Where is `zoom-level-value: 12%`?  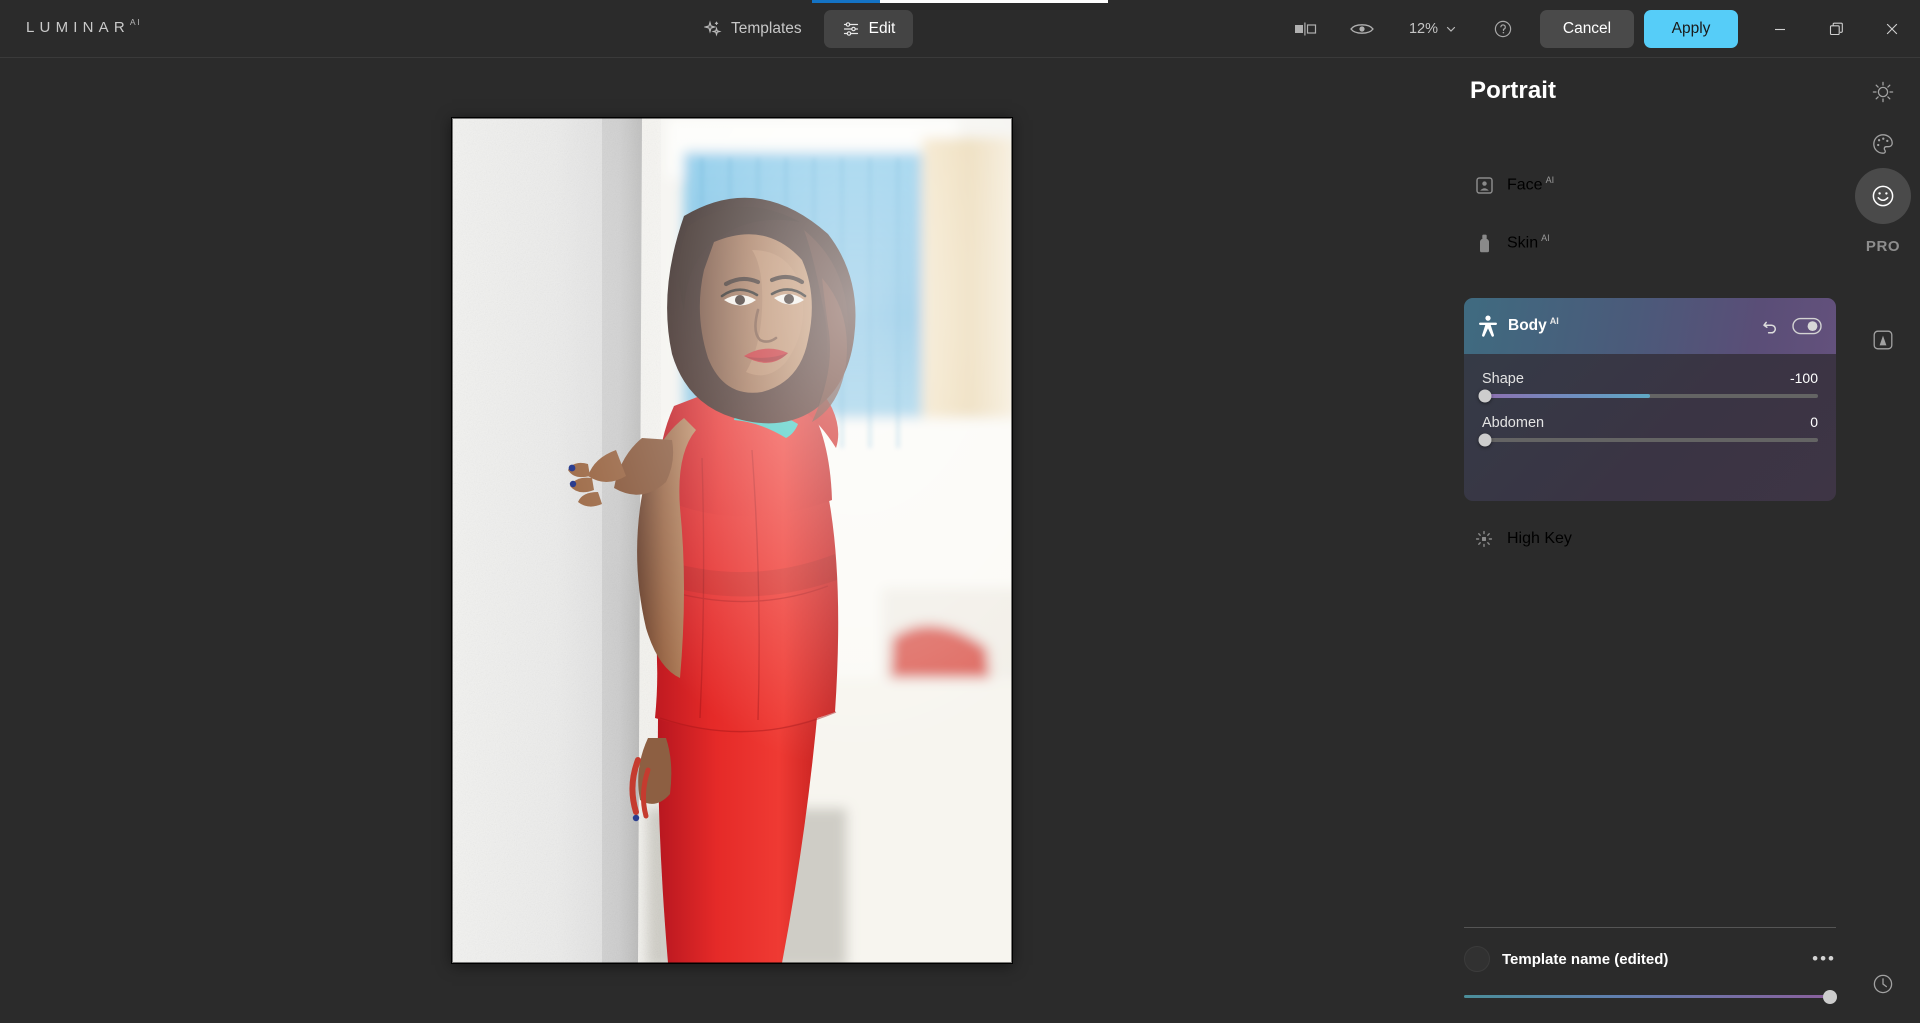
zoom-level-value: 12% is located at coordinates (1423, 29).